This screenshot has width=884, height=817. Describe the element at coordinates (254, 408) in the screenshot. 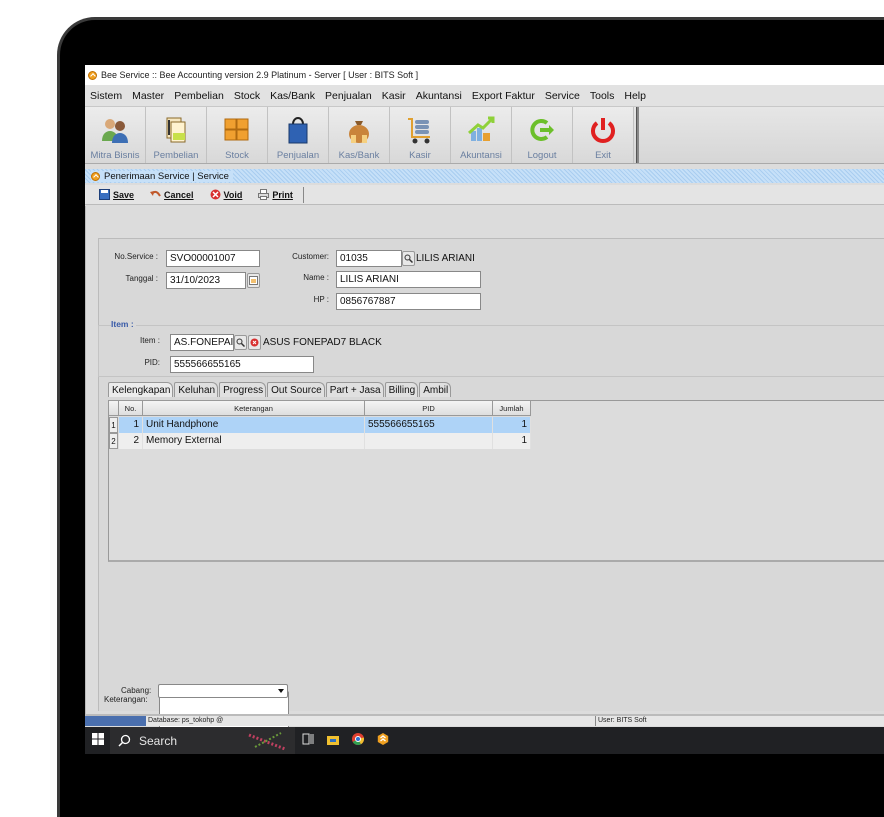

I see `column-header-keterangan: Keterangan` at that location.